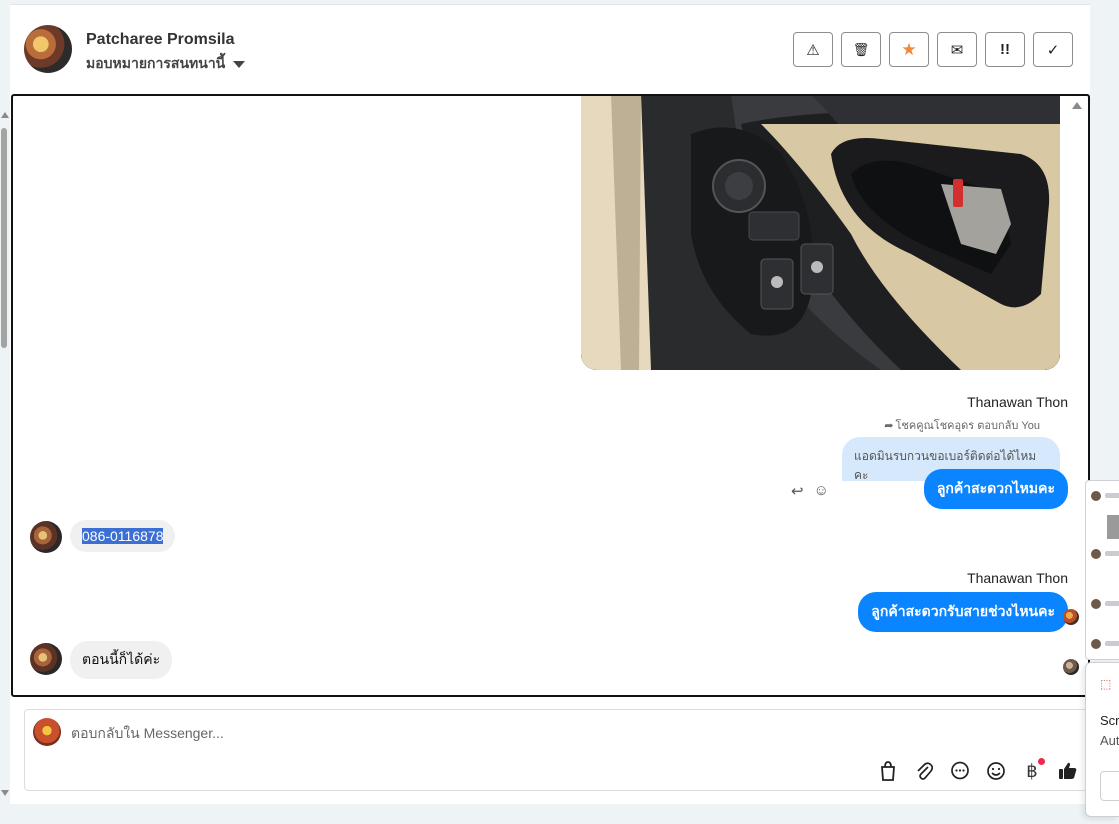 The image size is (1119, 824). What do you see at coordinates (5, 115) in the screenshot?
I see `scroll-up-arrow-icon` at bounding box center [5, 115].